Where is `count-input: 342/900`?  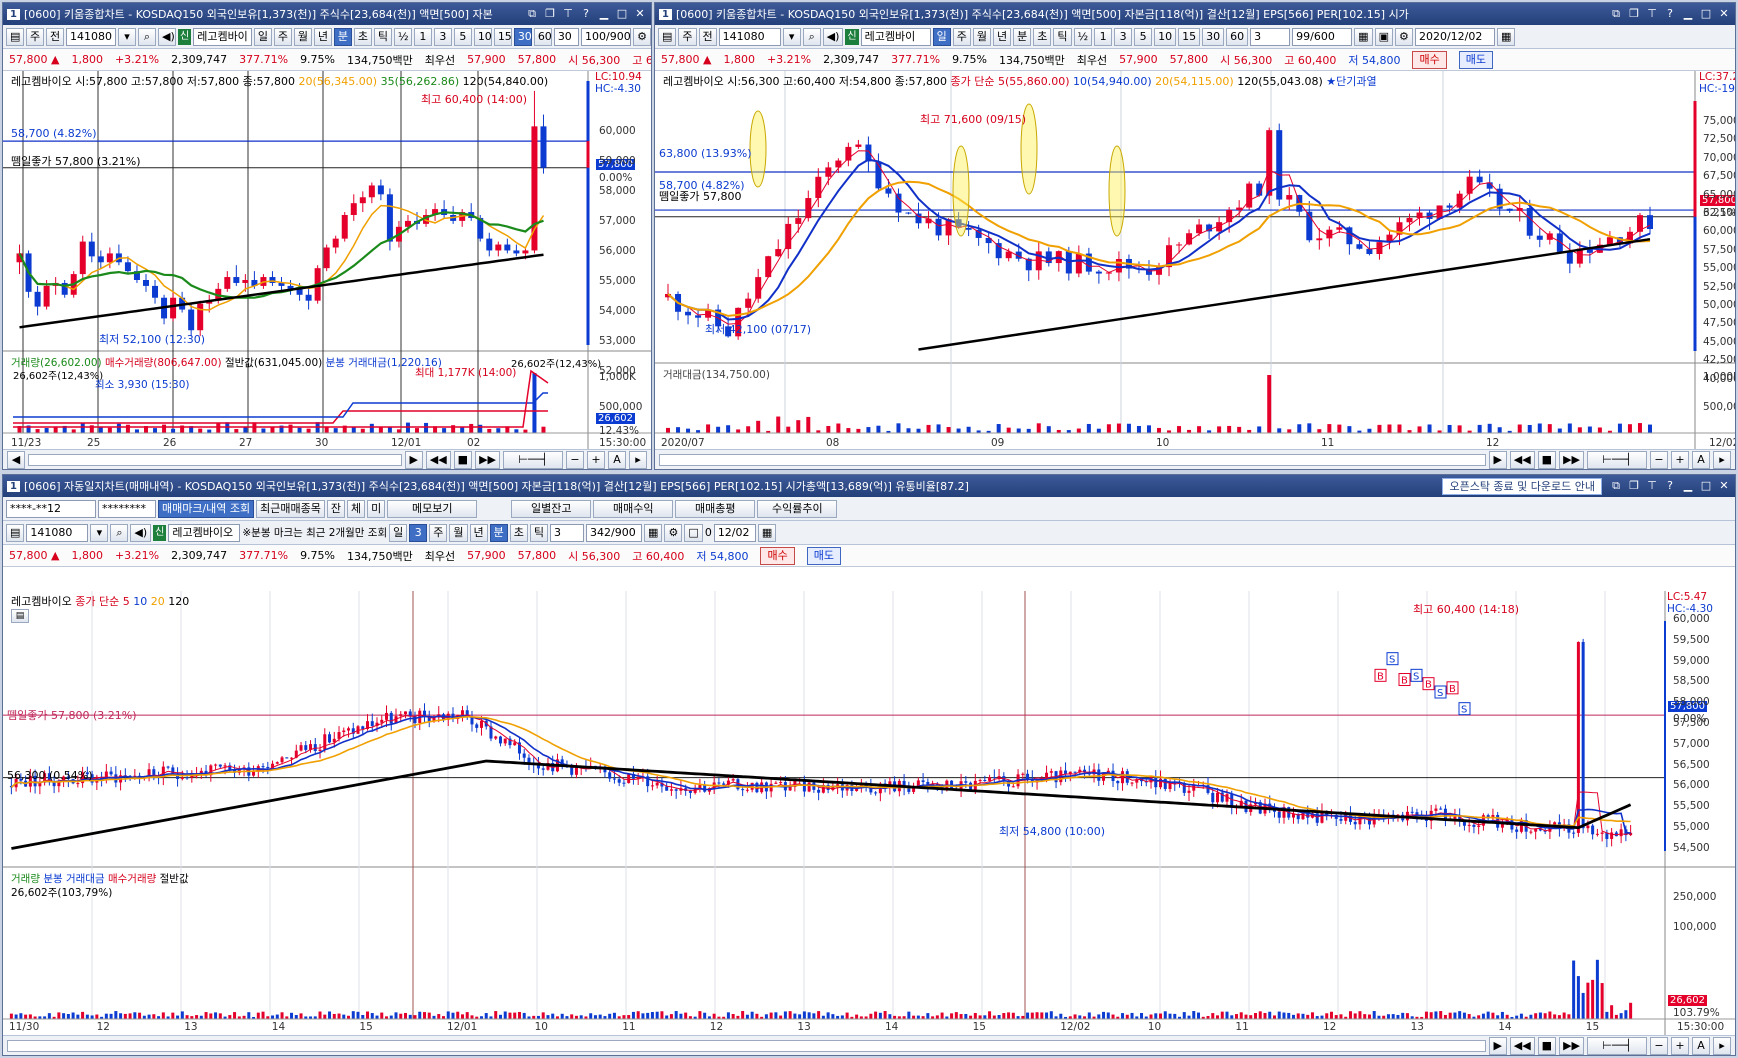
count-input: 342/900 is located at coordinates (614, 532).